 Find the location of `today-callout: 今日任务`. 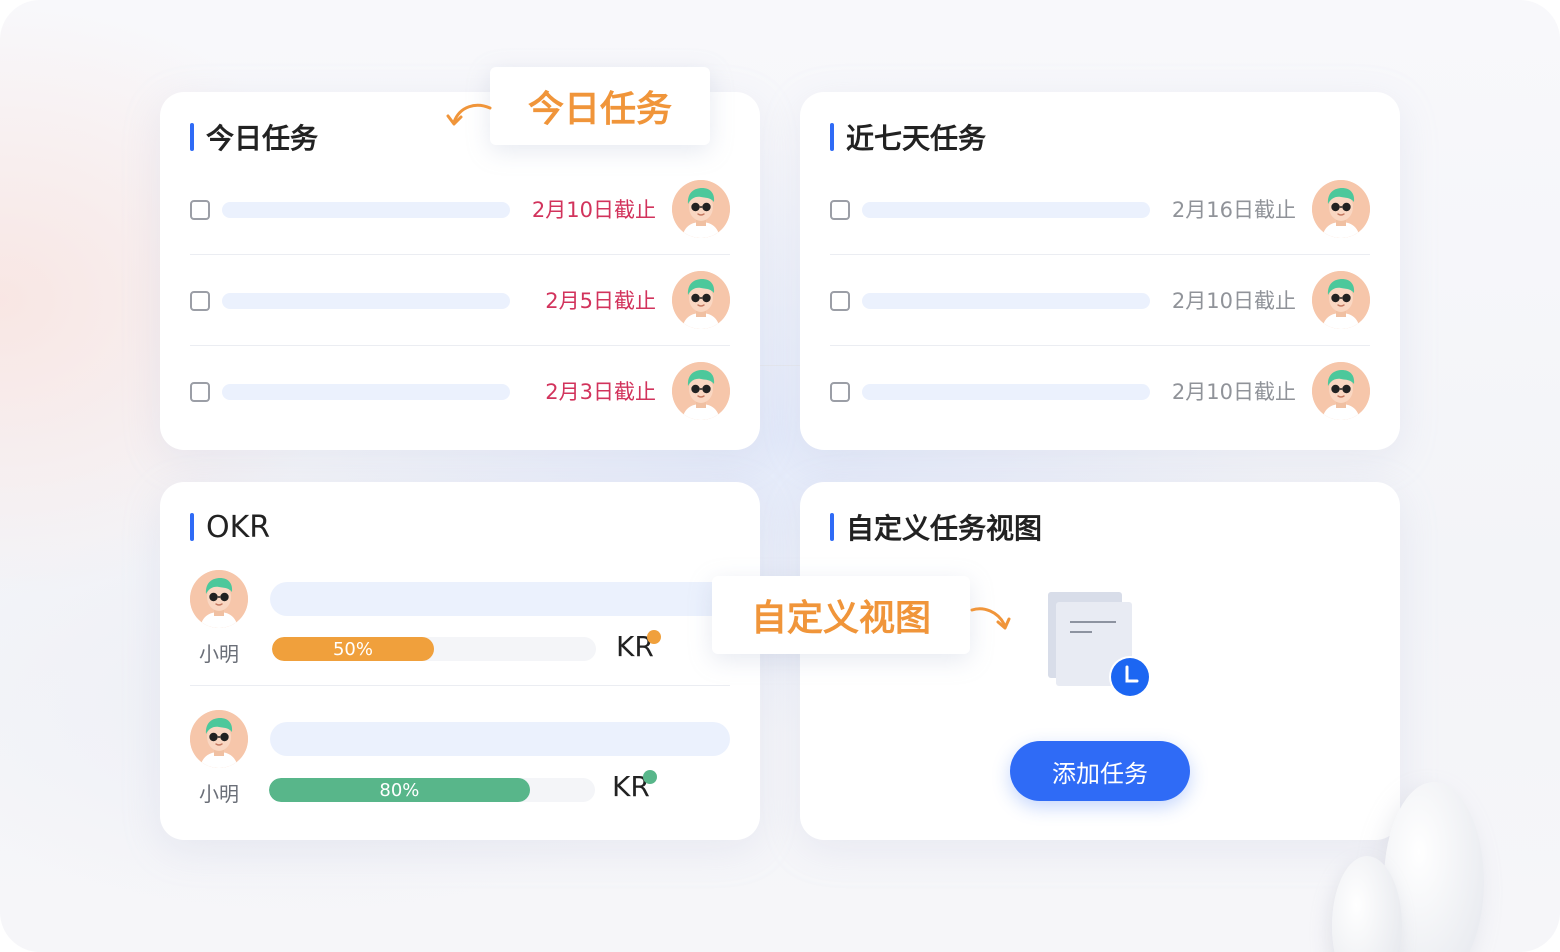

today-callout: 今日任务 is located at coordinates (600, 106).